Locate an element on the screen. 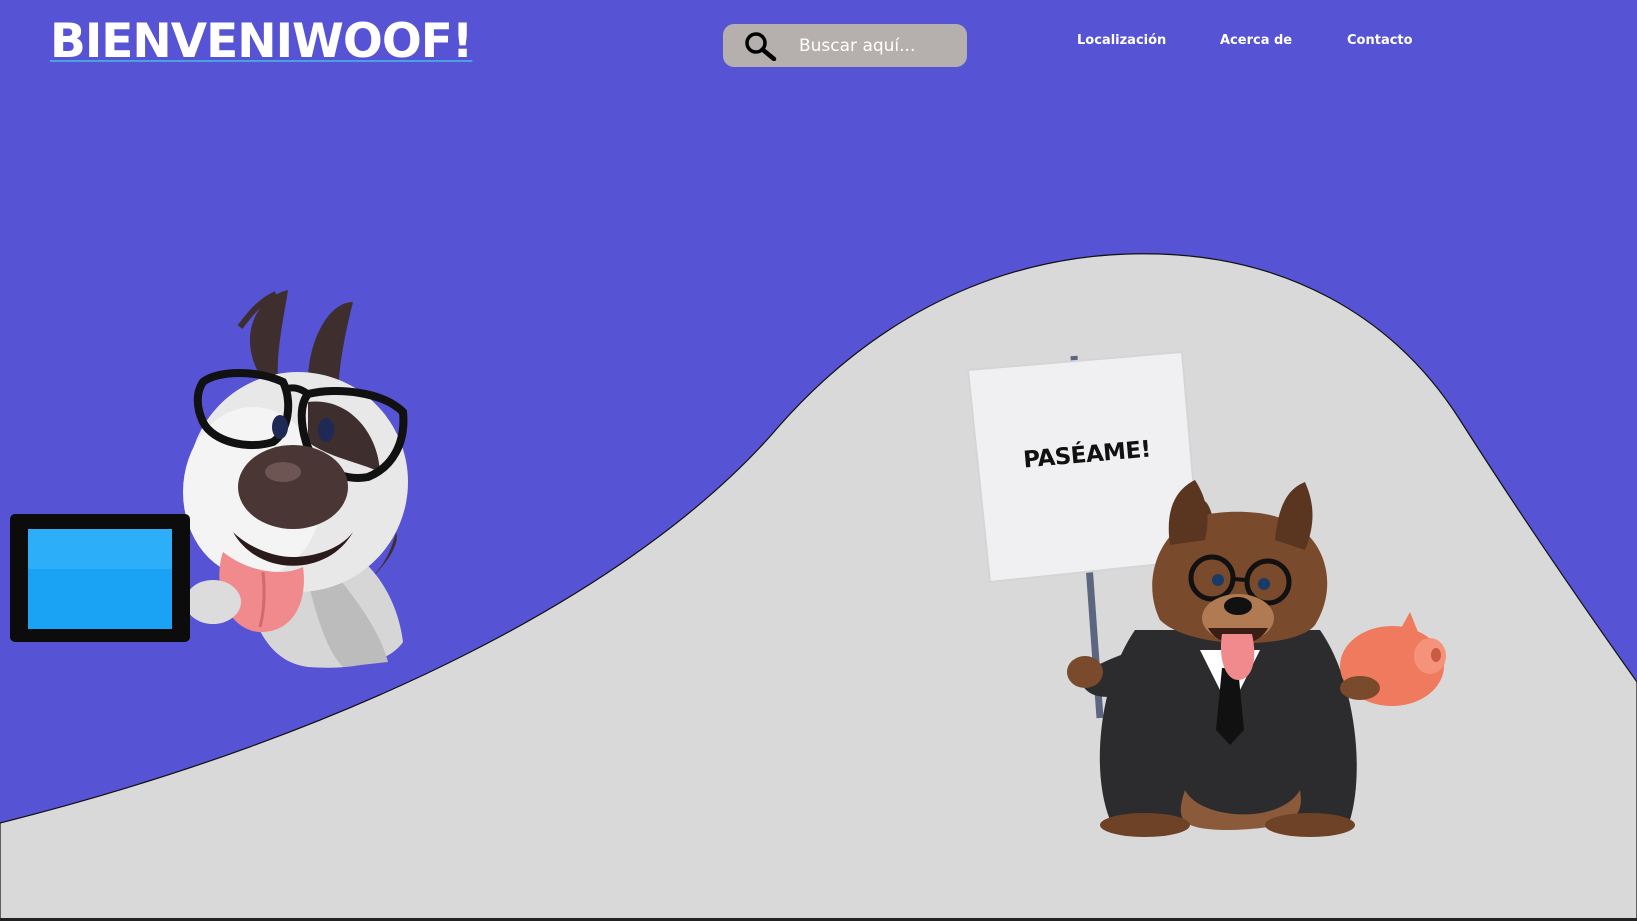 This screenshot has width=1637, height=921. nav-link-acerca-de: Acerca de is located at coordinates (1256, 40).